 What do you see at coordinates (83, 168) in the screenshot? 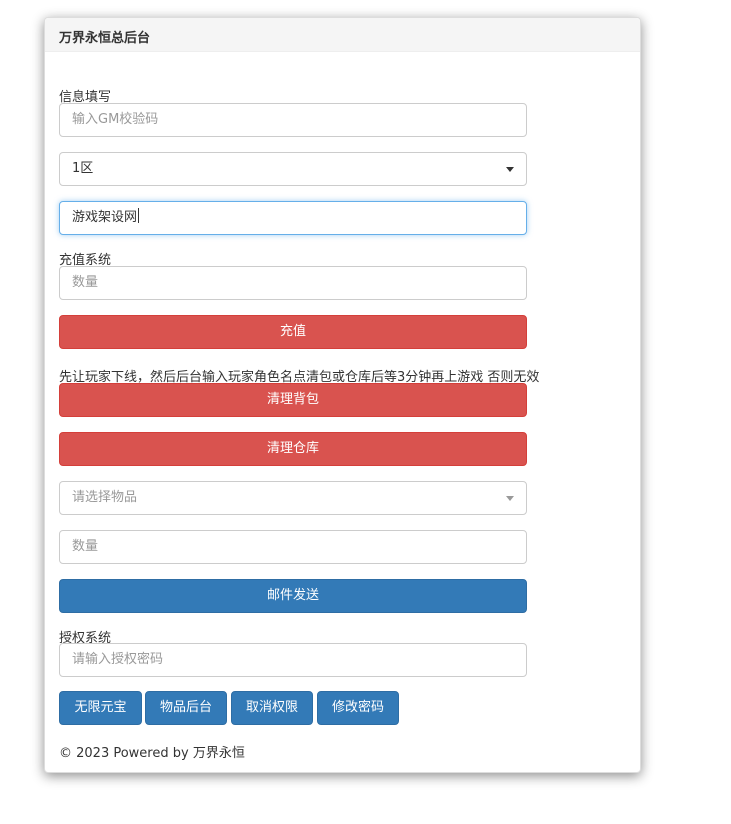
I see `server-select-value: 1区` at bounding box center [83, 168].